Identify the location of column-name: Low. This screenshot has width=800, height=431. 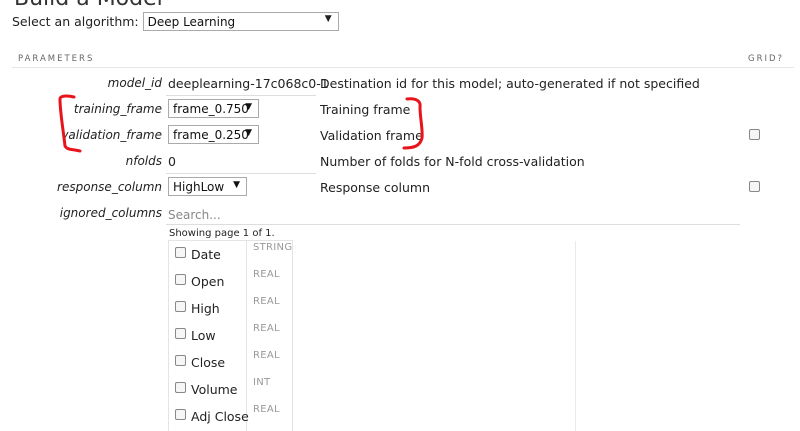
(203, 335).